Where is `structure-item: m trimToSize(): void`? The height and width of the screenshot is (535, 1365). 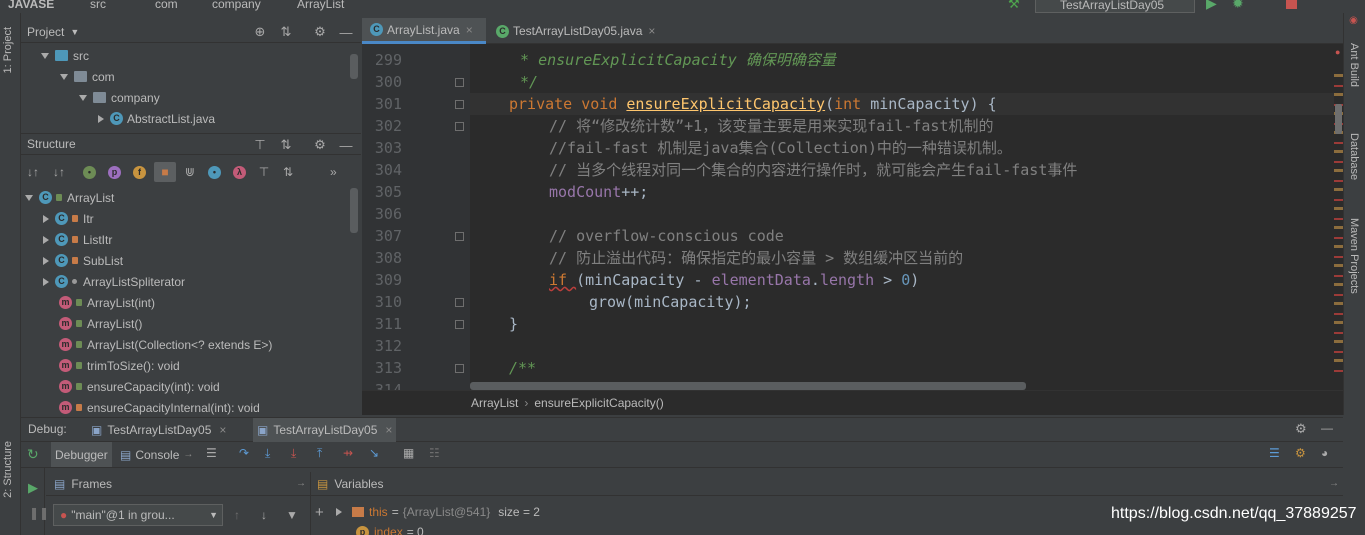
structure-item: m trimToSize(): void is located at coordinates (119, 365).